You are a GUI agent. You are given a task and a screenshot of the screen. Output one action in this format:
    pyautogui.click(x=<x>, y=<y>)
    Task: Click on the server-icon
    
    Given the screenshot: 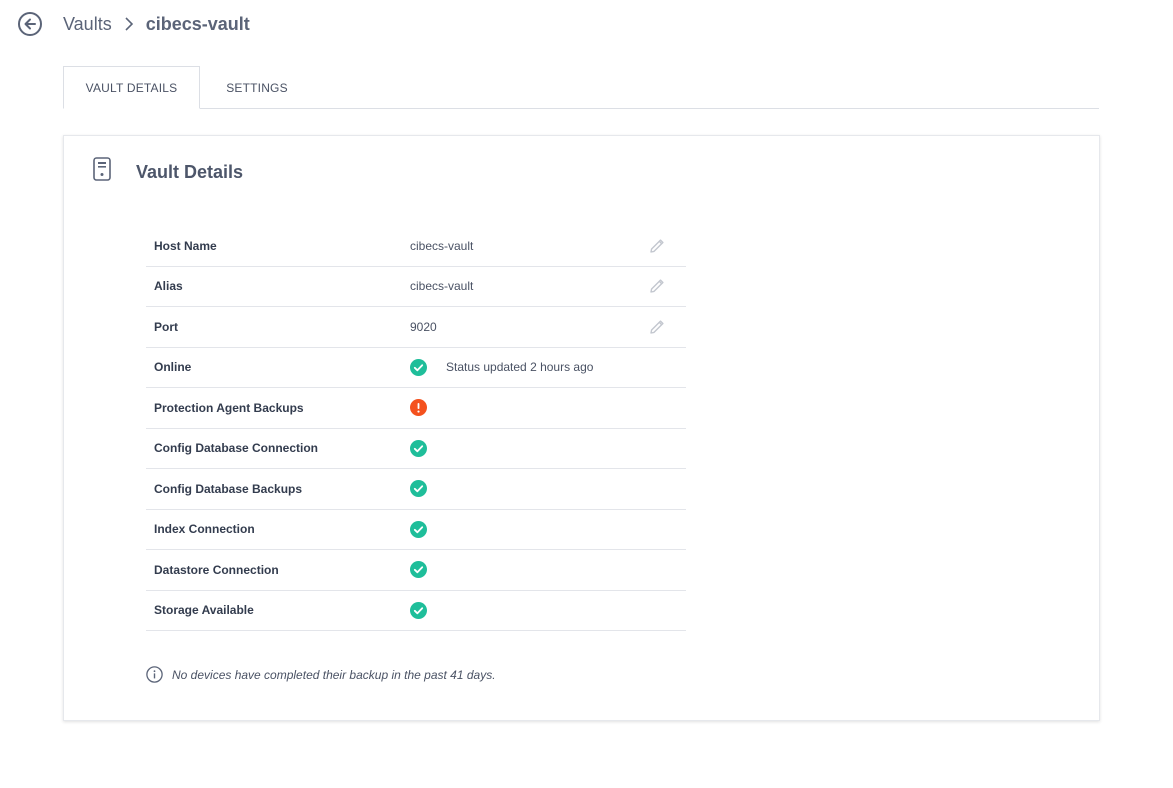 What is the action you would take?
    pyautogui.click(x=102, y=169)
    